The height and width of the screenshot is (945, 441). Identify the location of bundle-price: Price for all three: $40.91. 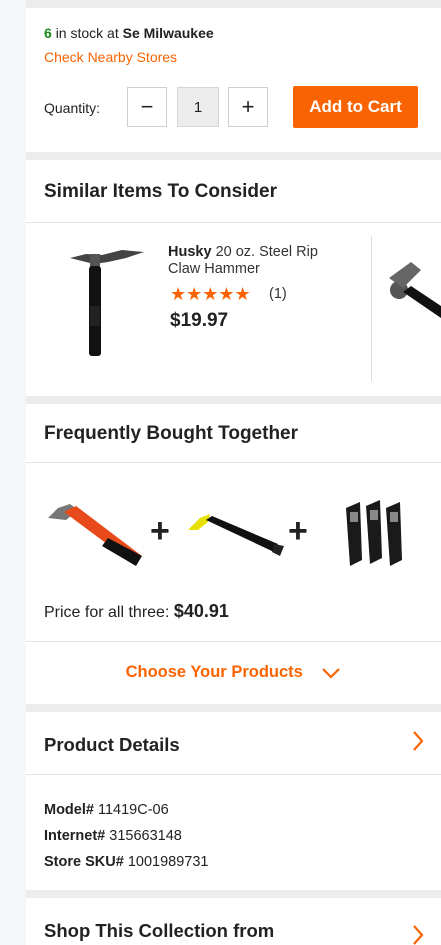
(136, 611).